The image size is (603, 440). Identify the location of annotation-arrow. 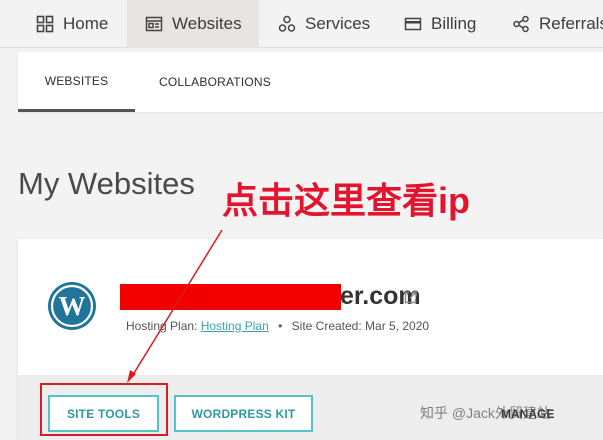
(175, 306).